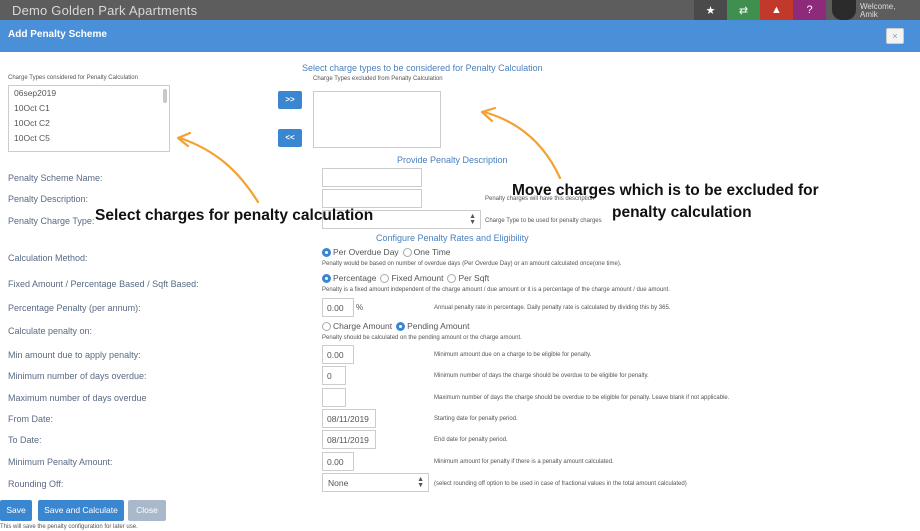 Image resolution: width=920 pixels, height=531 pixels. I want to click on radio-label: Charge Amount, so click(363, 326).